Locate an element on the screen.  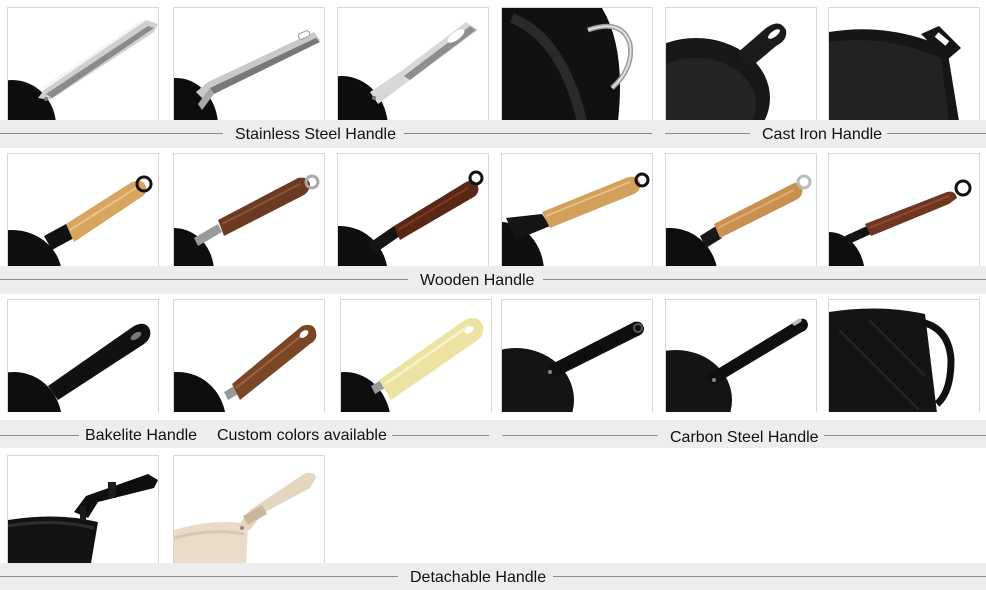
pan-with-bakelite-handle-icon is located at coordinates (79, 367).